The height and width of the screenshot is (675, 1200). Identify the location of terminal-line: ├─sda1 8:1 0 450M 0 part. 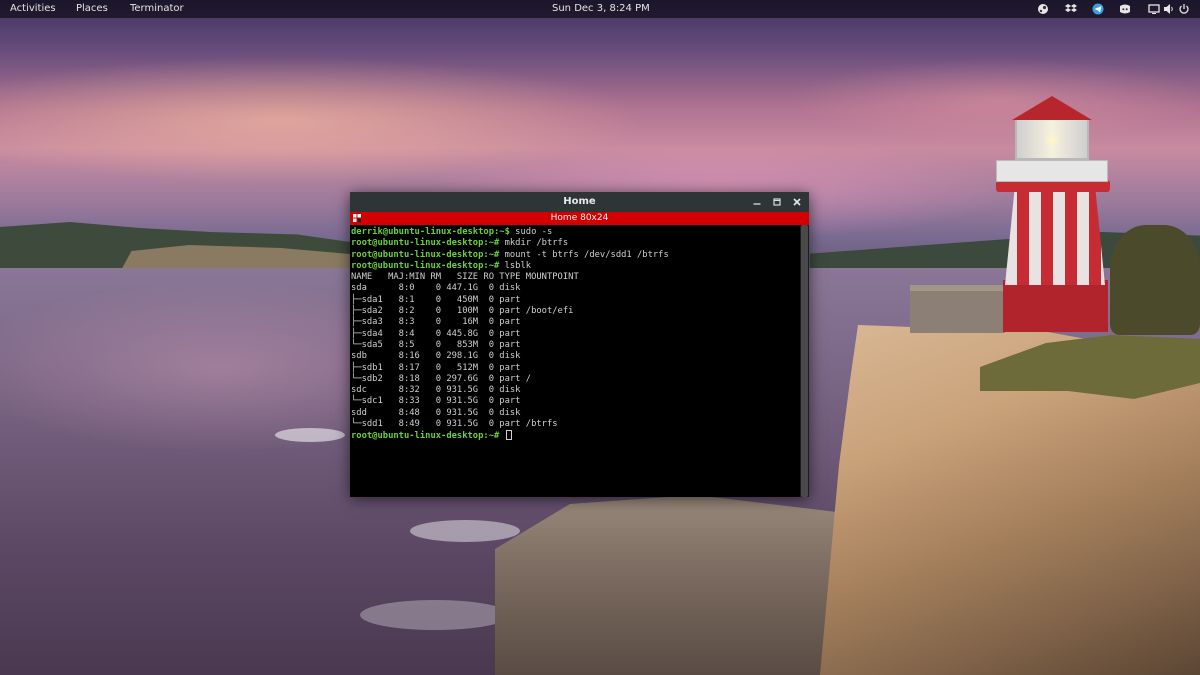
(575, 300).